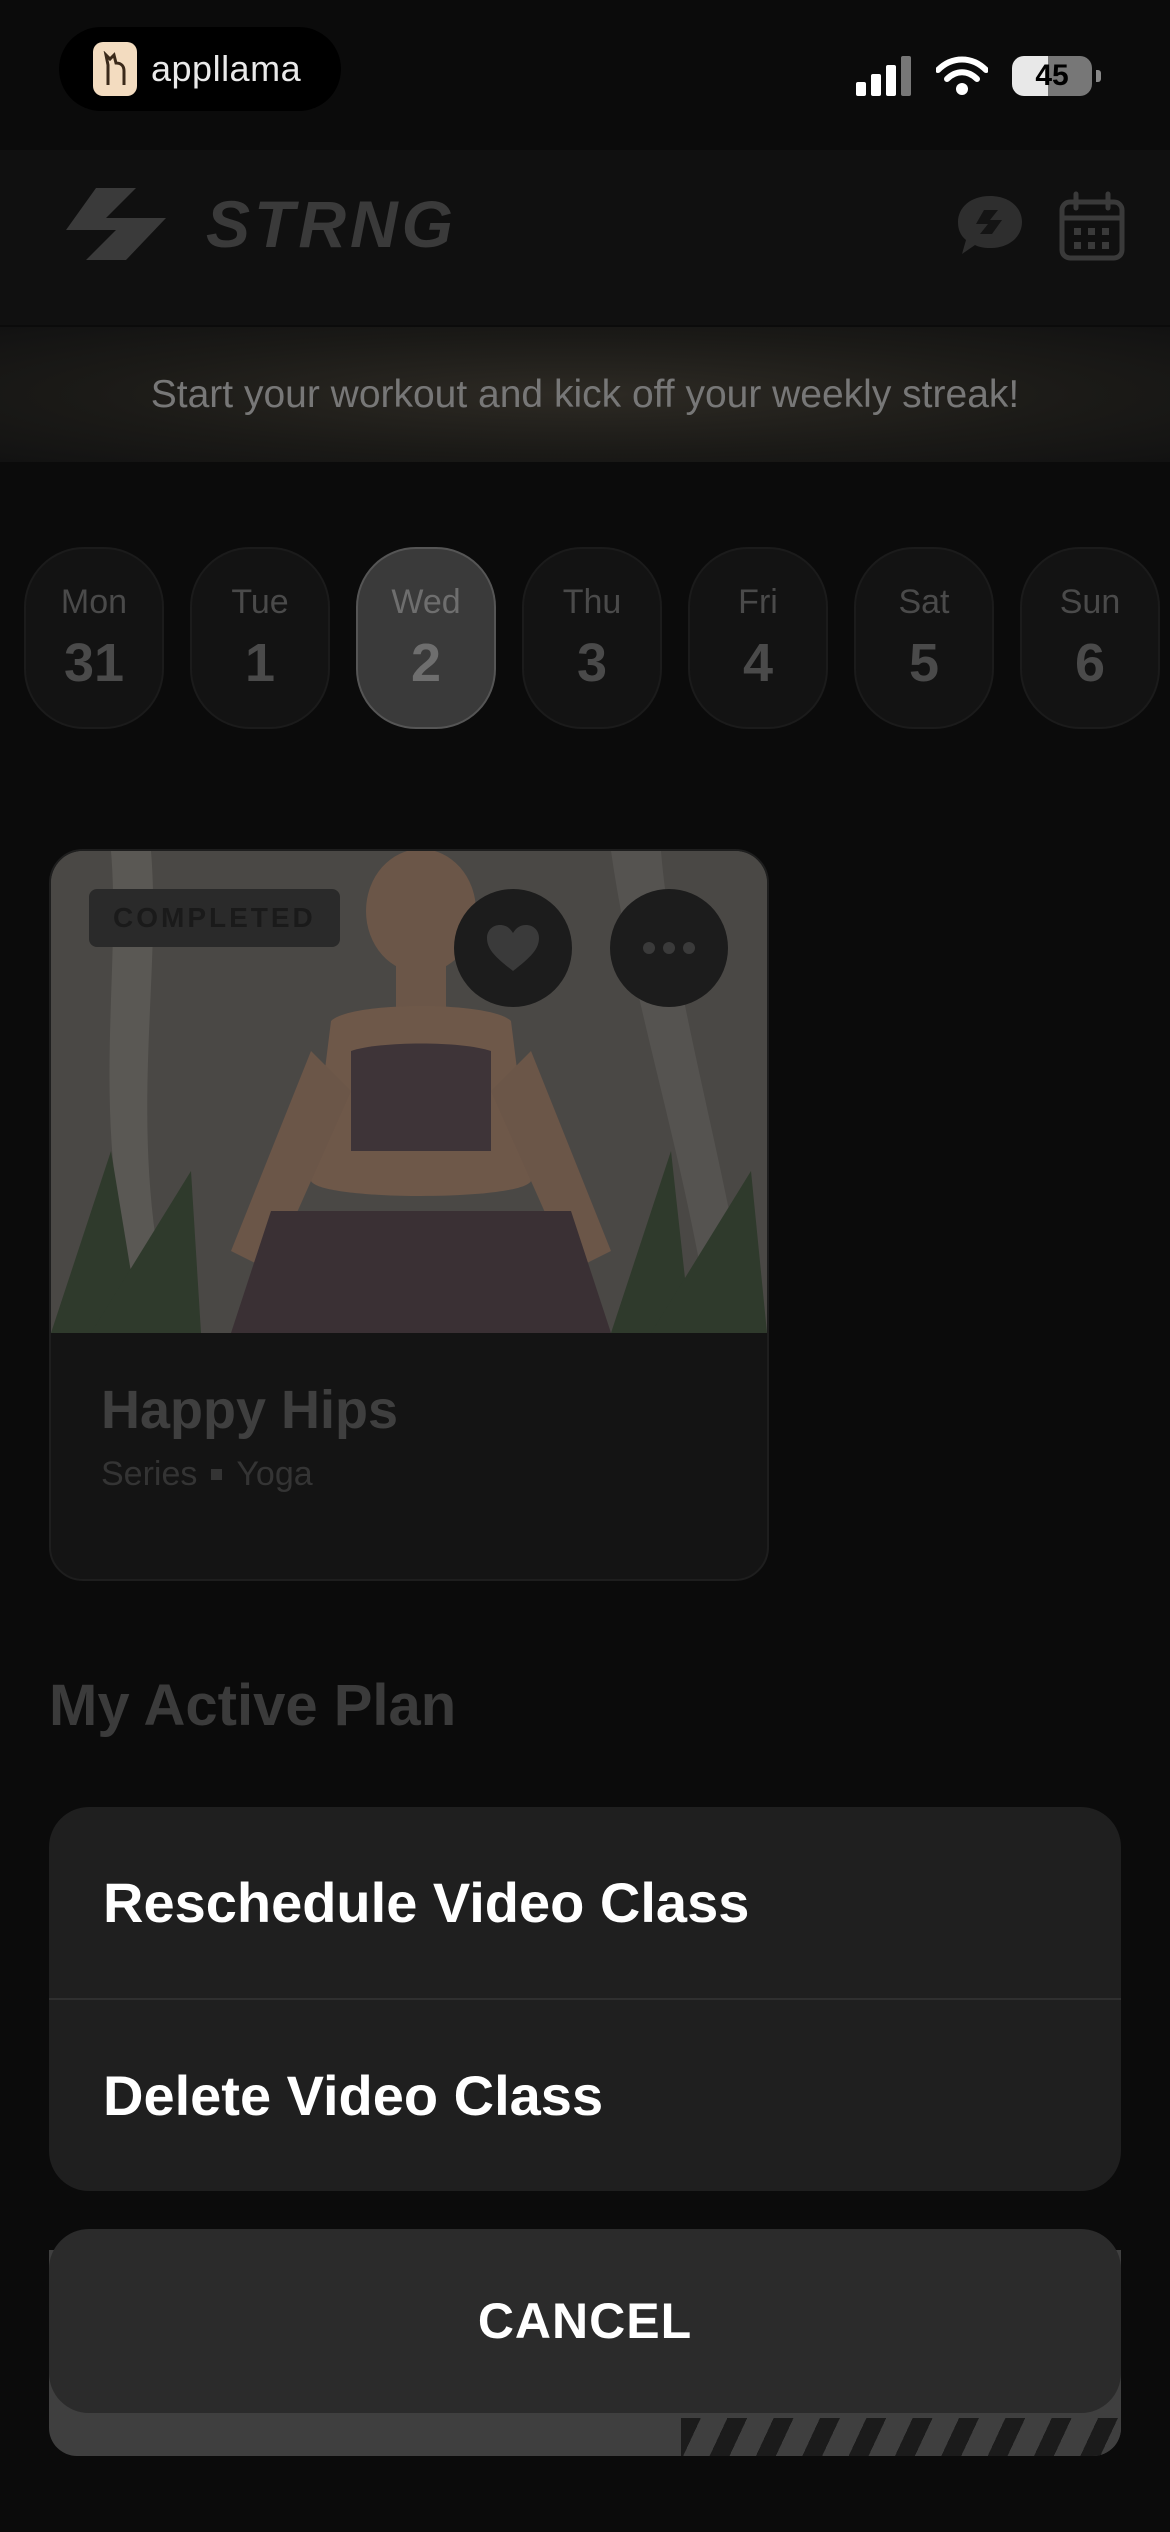 This screenshot has width=1170, height=2532. Describe the element at coordinates (585, 2321) in the screenshot. I see `cancel-button: CANCEL` at that location.